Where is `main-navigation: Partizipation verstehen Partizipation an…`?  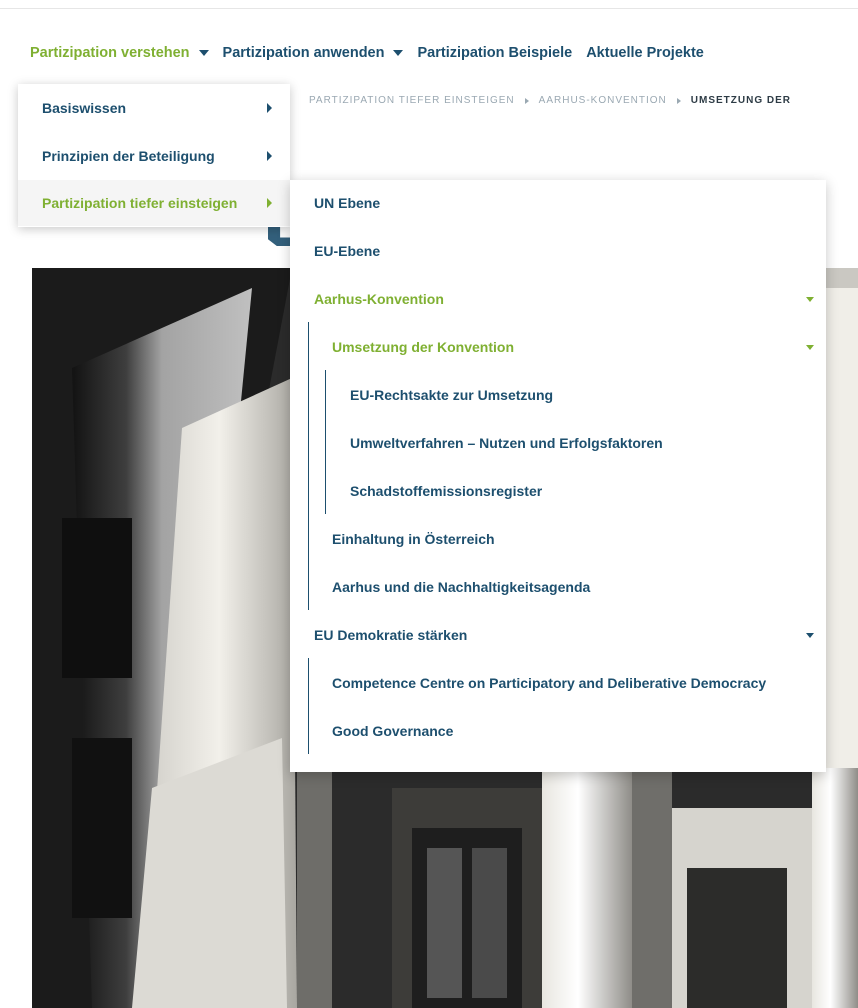
main-navigation: Partizipation verstehen Partizipation an… is located at coordinates (374, 53).